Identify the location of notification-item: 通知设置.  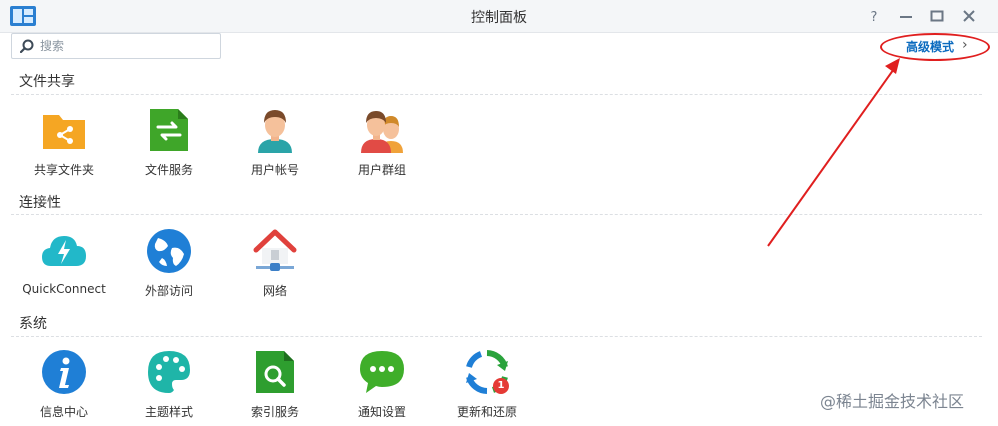
(382, 383).